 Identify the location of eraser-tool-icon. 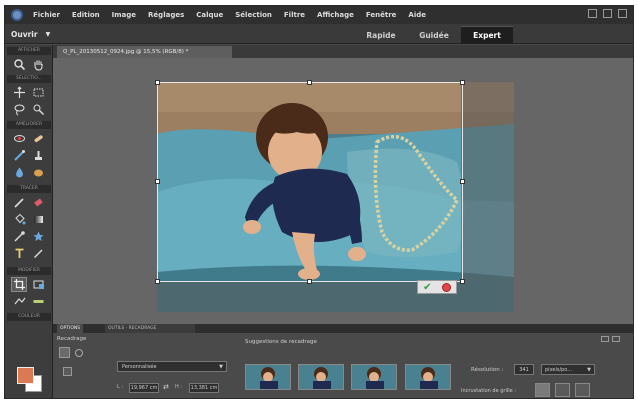
(38, 202).